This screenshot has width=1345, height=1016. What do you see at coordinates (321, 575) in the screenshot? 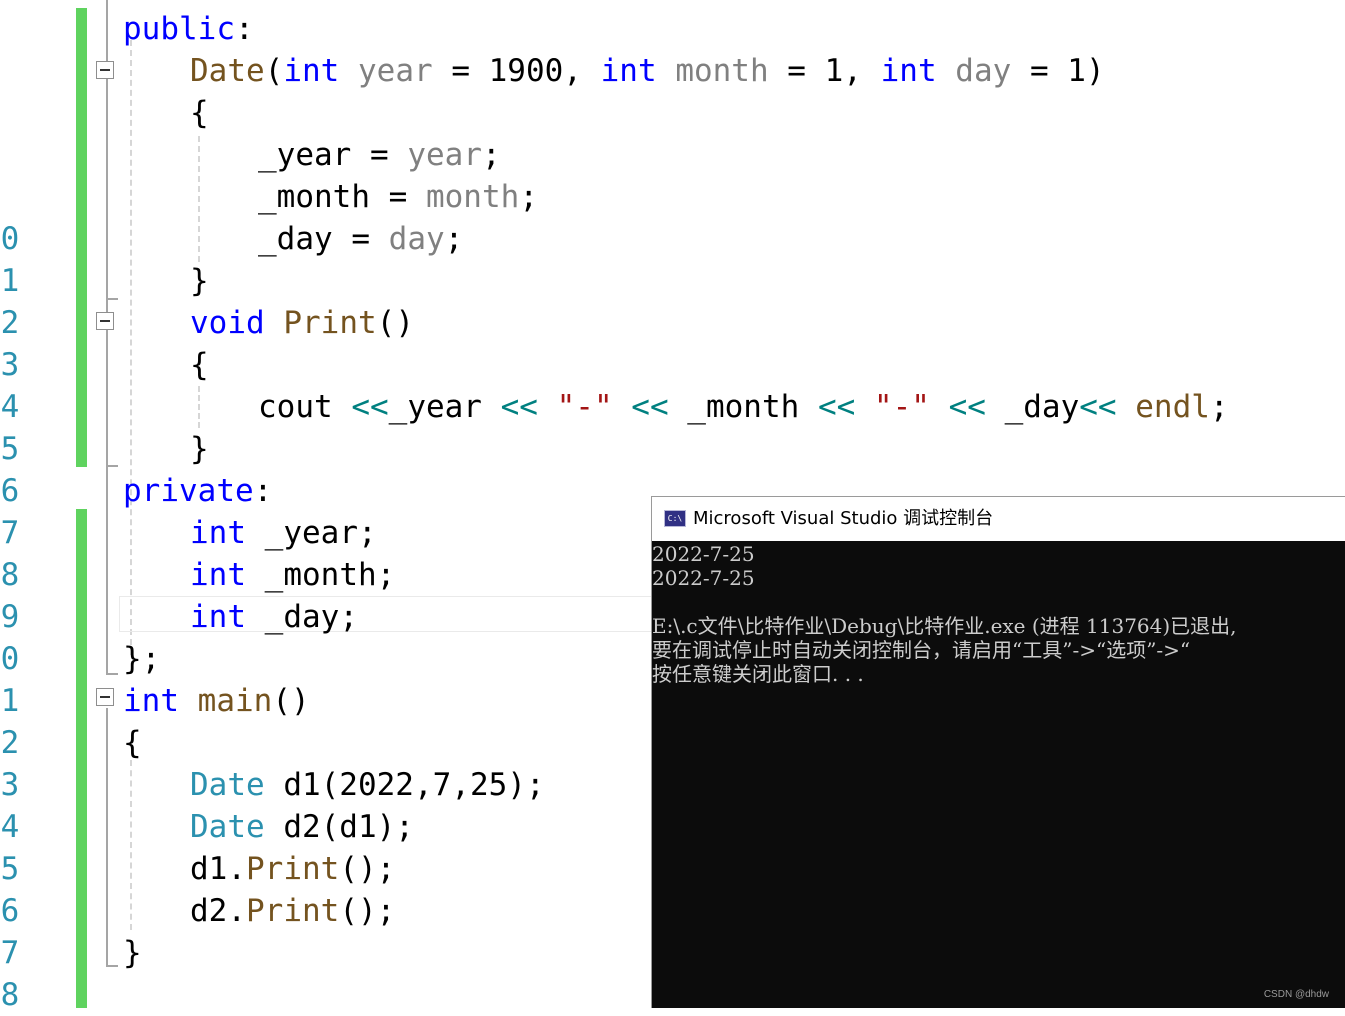
I see `declaration: _month;` at bounding box center [321, 575].